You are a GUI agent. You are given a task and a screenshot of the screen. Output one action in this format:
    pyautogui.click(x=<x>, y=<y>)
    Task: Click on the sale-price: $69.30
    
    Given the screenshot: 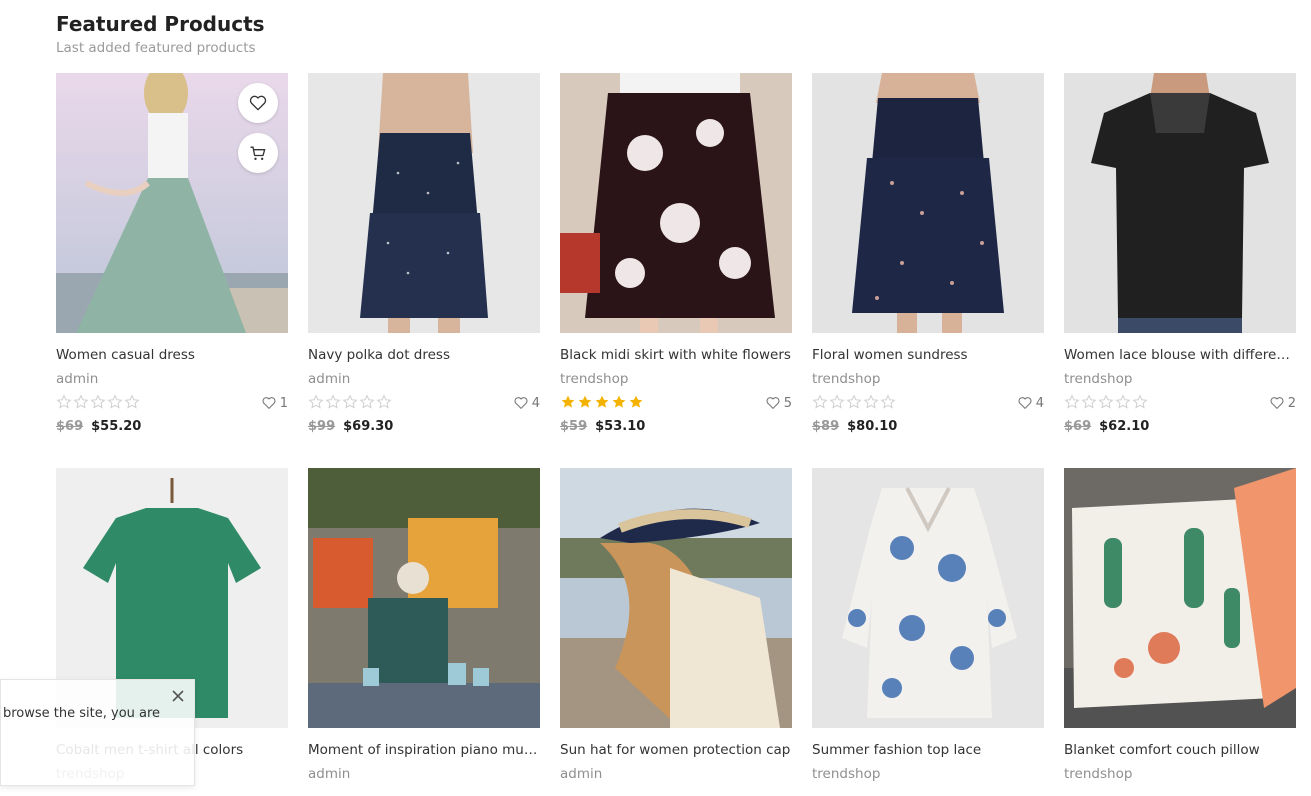 What is the action you would take?
    pyautogui.click(x=368, y=426)
    